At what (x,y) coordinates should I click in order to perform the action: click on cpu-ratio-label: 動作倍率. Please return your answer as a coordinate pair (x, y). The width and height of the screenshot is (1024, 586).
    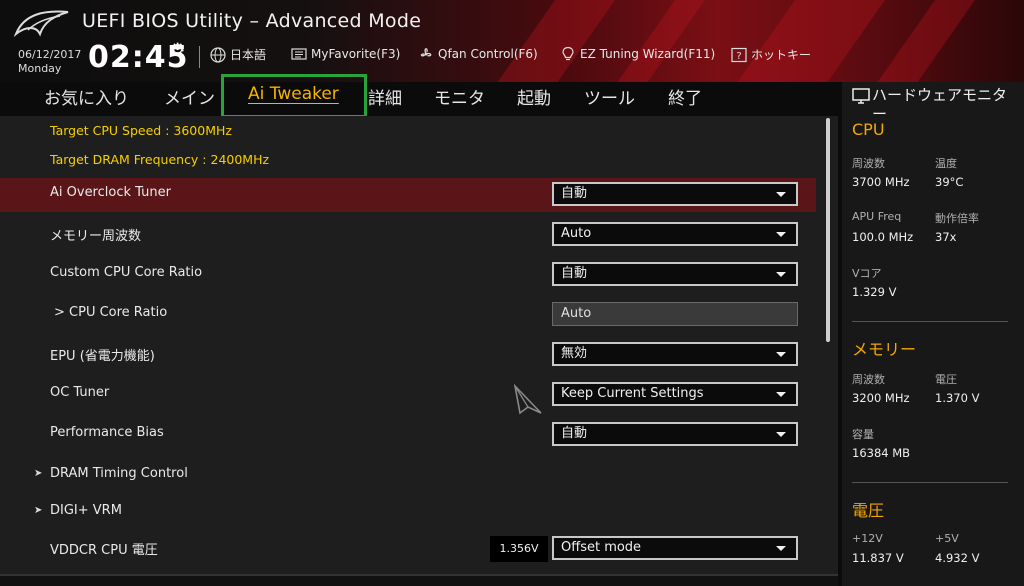
    Looking at the image, I should click on (957, 218).